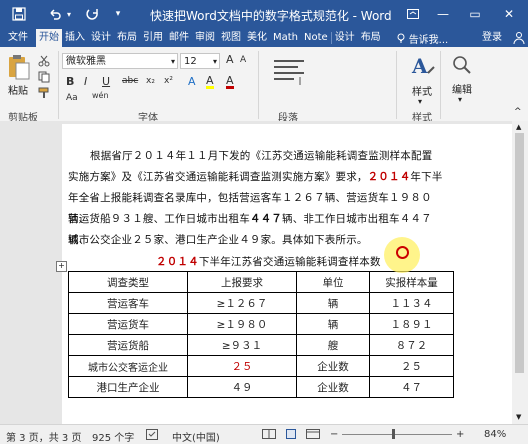 The height and width of the screenshot is (444, 528). Describe the element at coordinates (242, 345) in the screenshot. I see `table-cell: ≥９３１` at that location.